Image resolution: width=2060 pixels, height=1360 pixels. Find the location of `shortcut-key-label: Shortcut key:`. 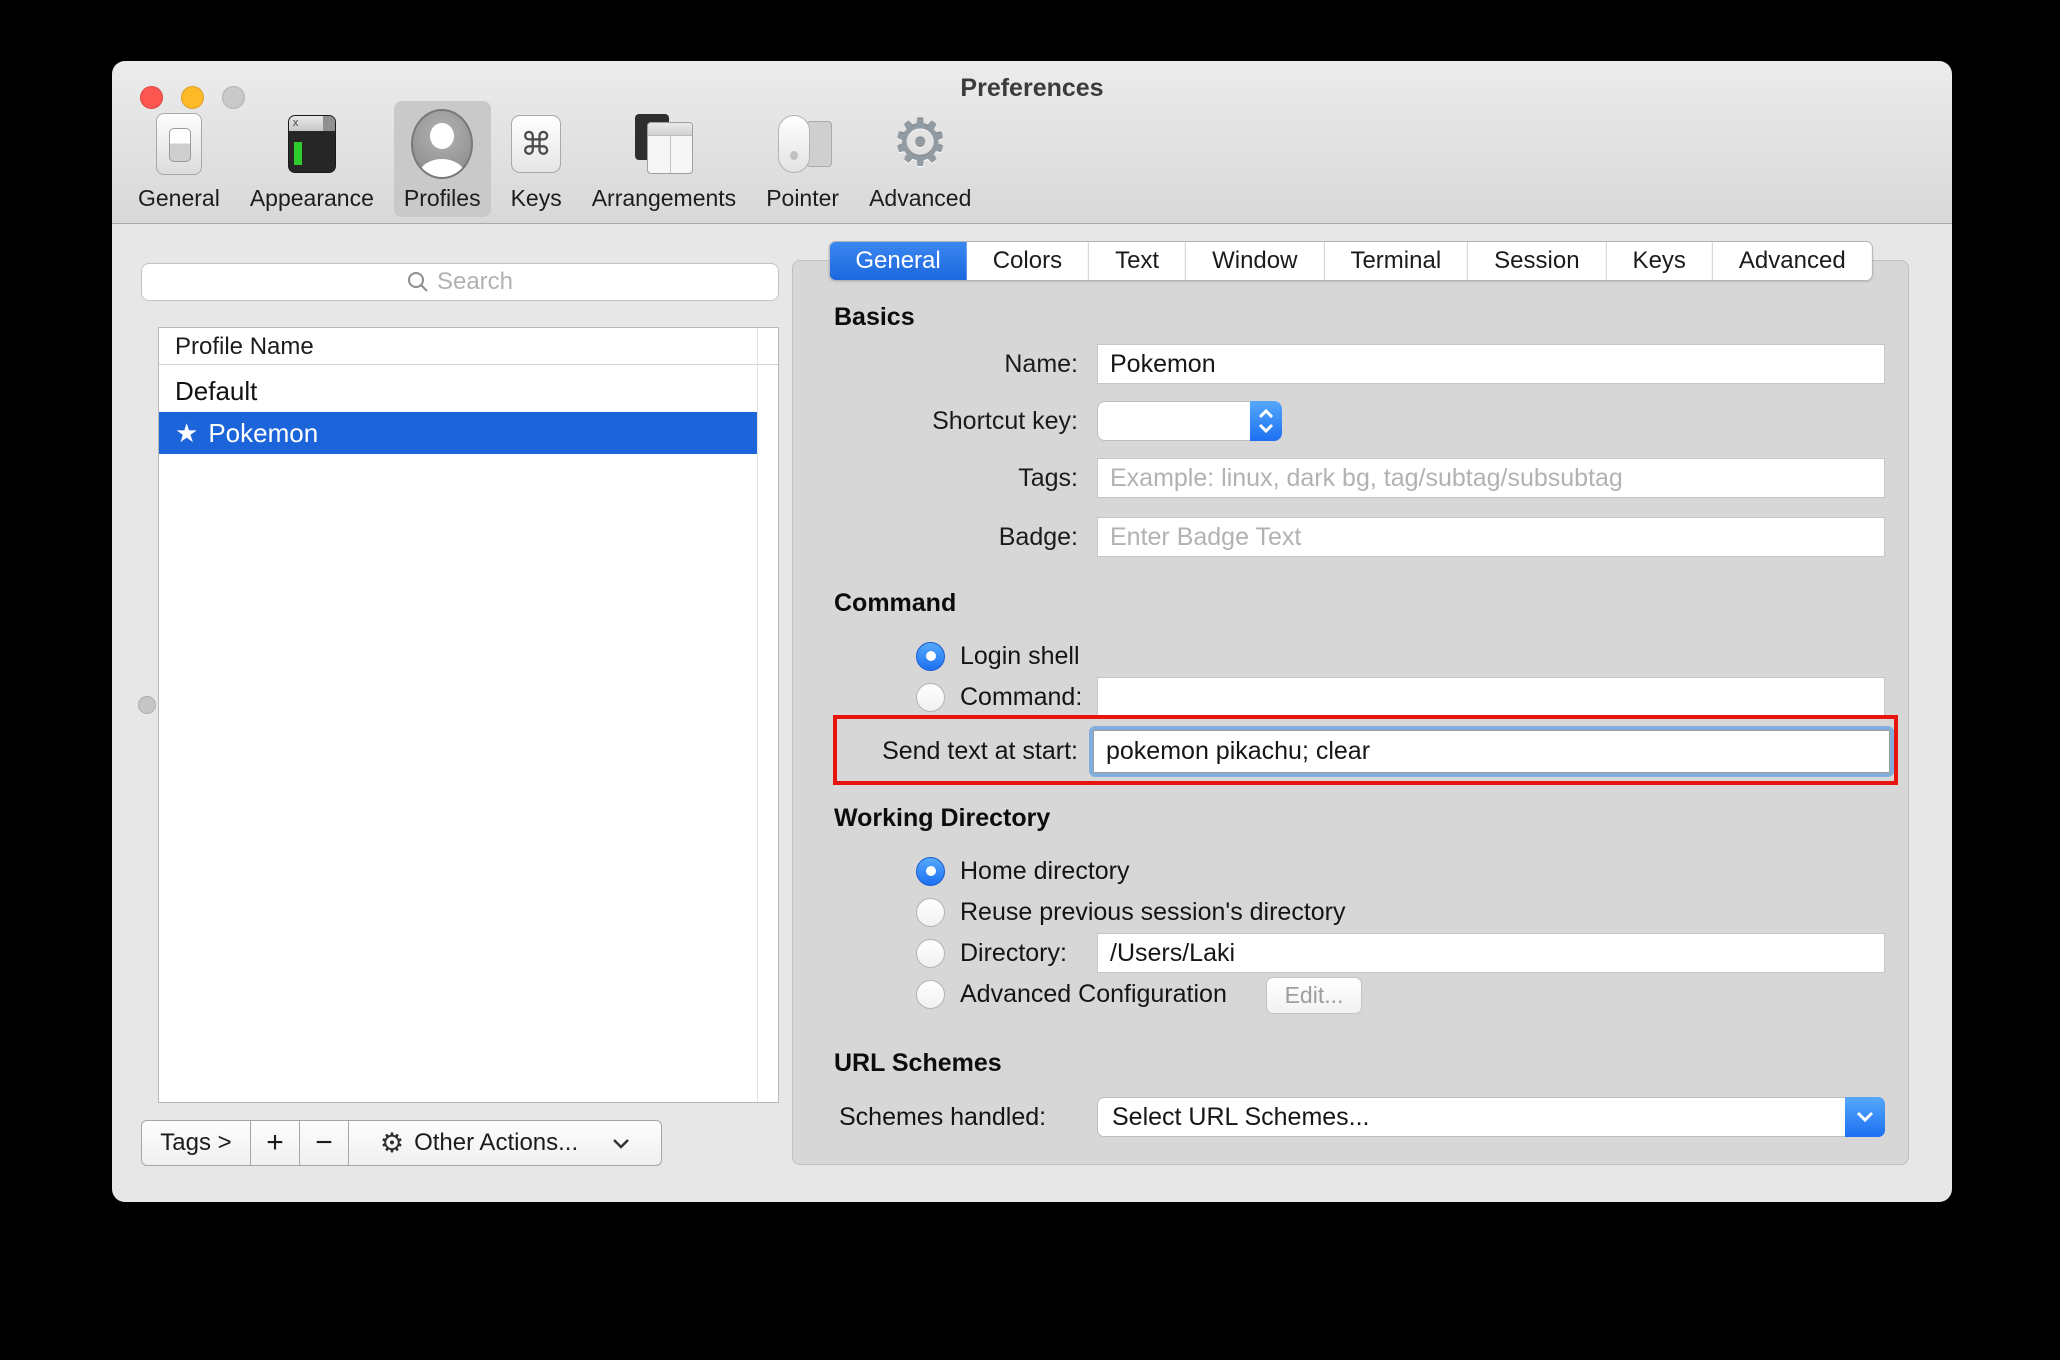

shortcut-key-label: Shortcut key: is located at coordinates (1005, 421).